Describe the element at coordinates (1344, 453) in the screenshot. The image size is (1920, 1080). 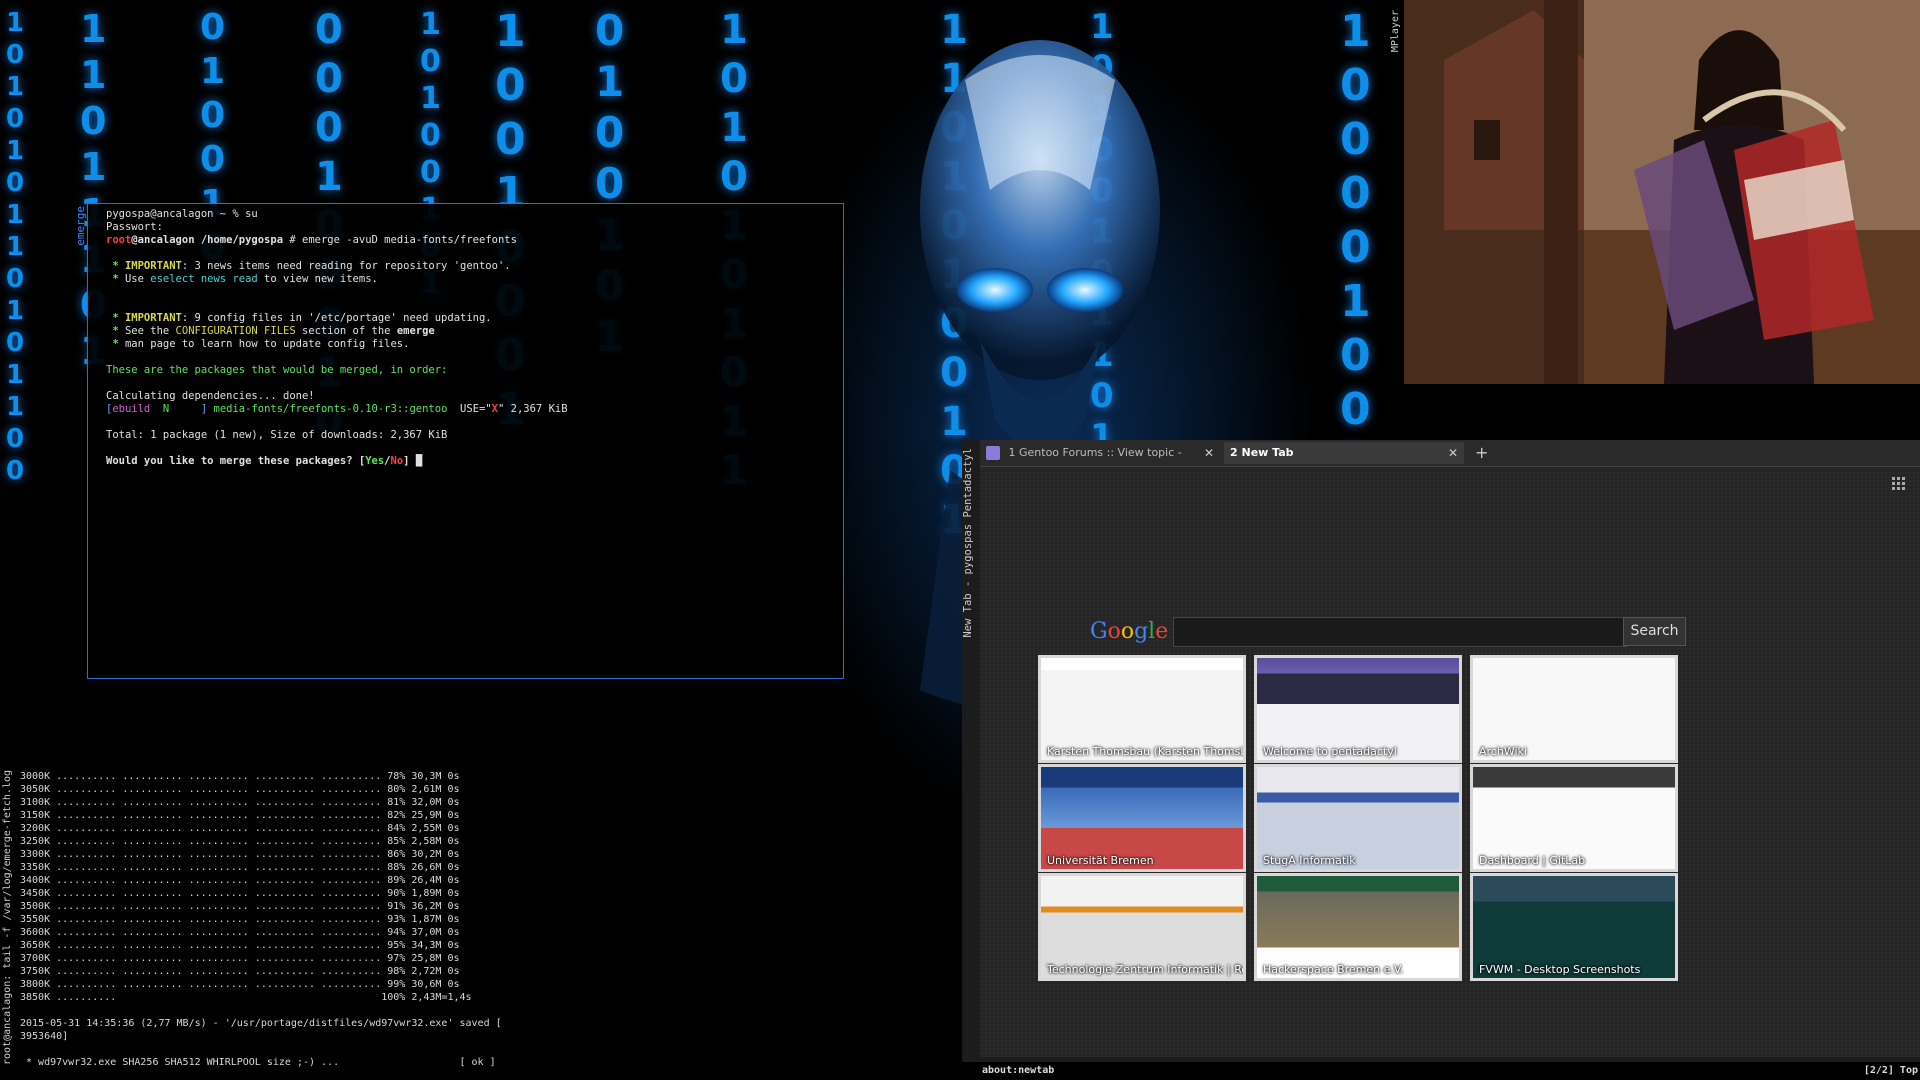
I see `tab-new-tab: 2 New Tab ✕` at that location.